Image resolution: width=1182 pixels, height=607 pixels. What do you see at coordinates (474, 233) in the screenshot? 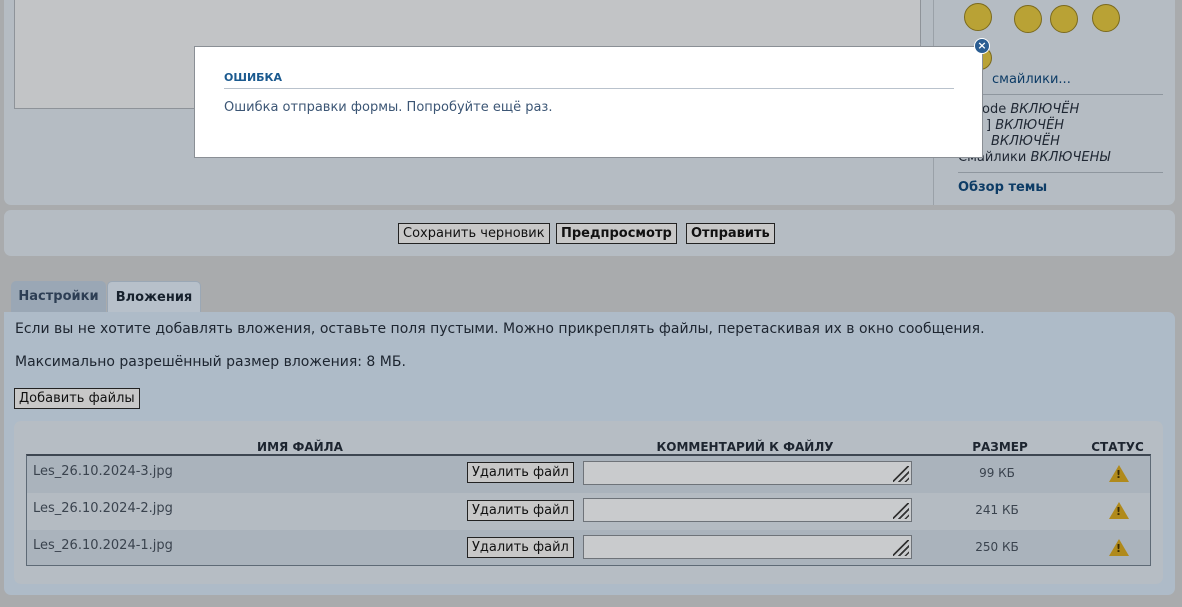
I see `save-draft-button: Сохранить черновик` at bounding box center [474, 233].